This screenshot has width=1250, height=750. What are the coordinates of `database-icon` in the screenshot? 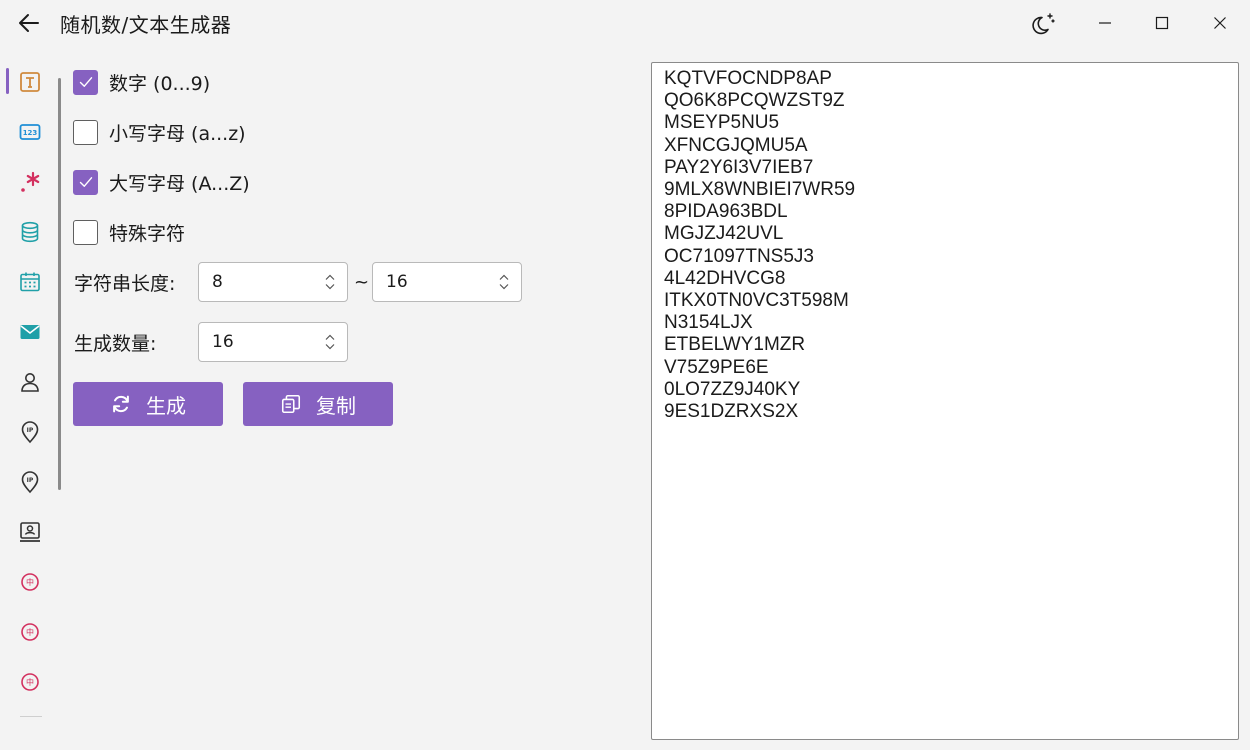 It's located at (30, 232).